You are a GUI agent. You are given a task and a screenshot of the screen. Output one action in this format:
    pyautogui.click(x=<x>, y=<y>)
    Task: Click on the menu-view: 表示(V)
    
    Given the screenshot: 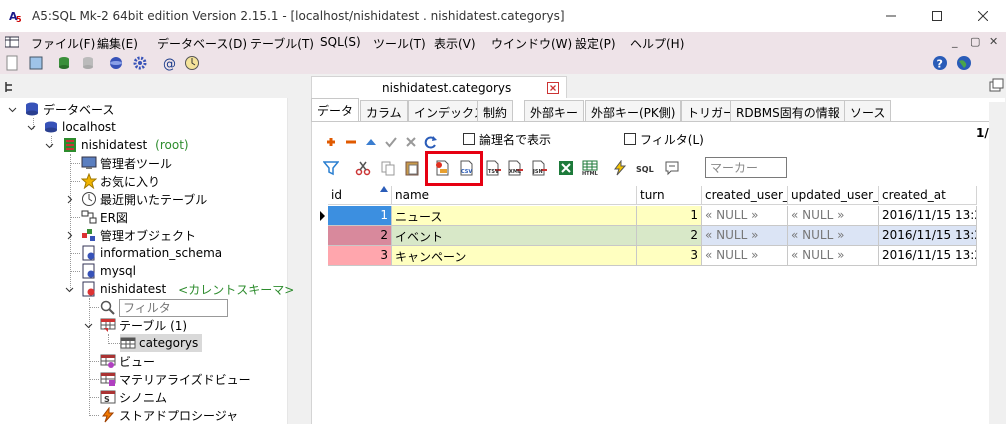 What is the action you would take?
    pyautogui.click(x=455, y=43)
    